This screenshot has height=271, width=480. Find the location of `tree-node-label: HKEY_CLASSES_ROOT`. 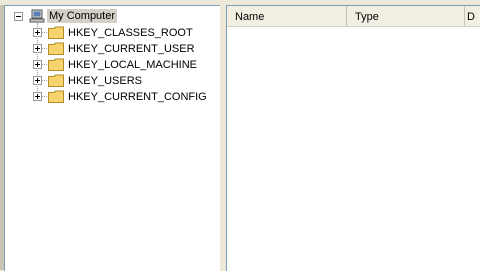

tree-node-label: HKEY_CLASSES_ROOT is located at coordinates (130, 33).